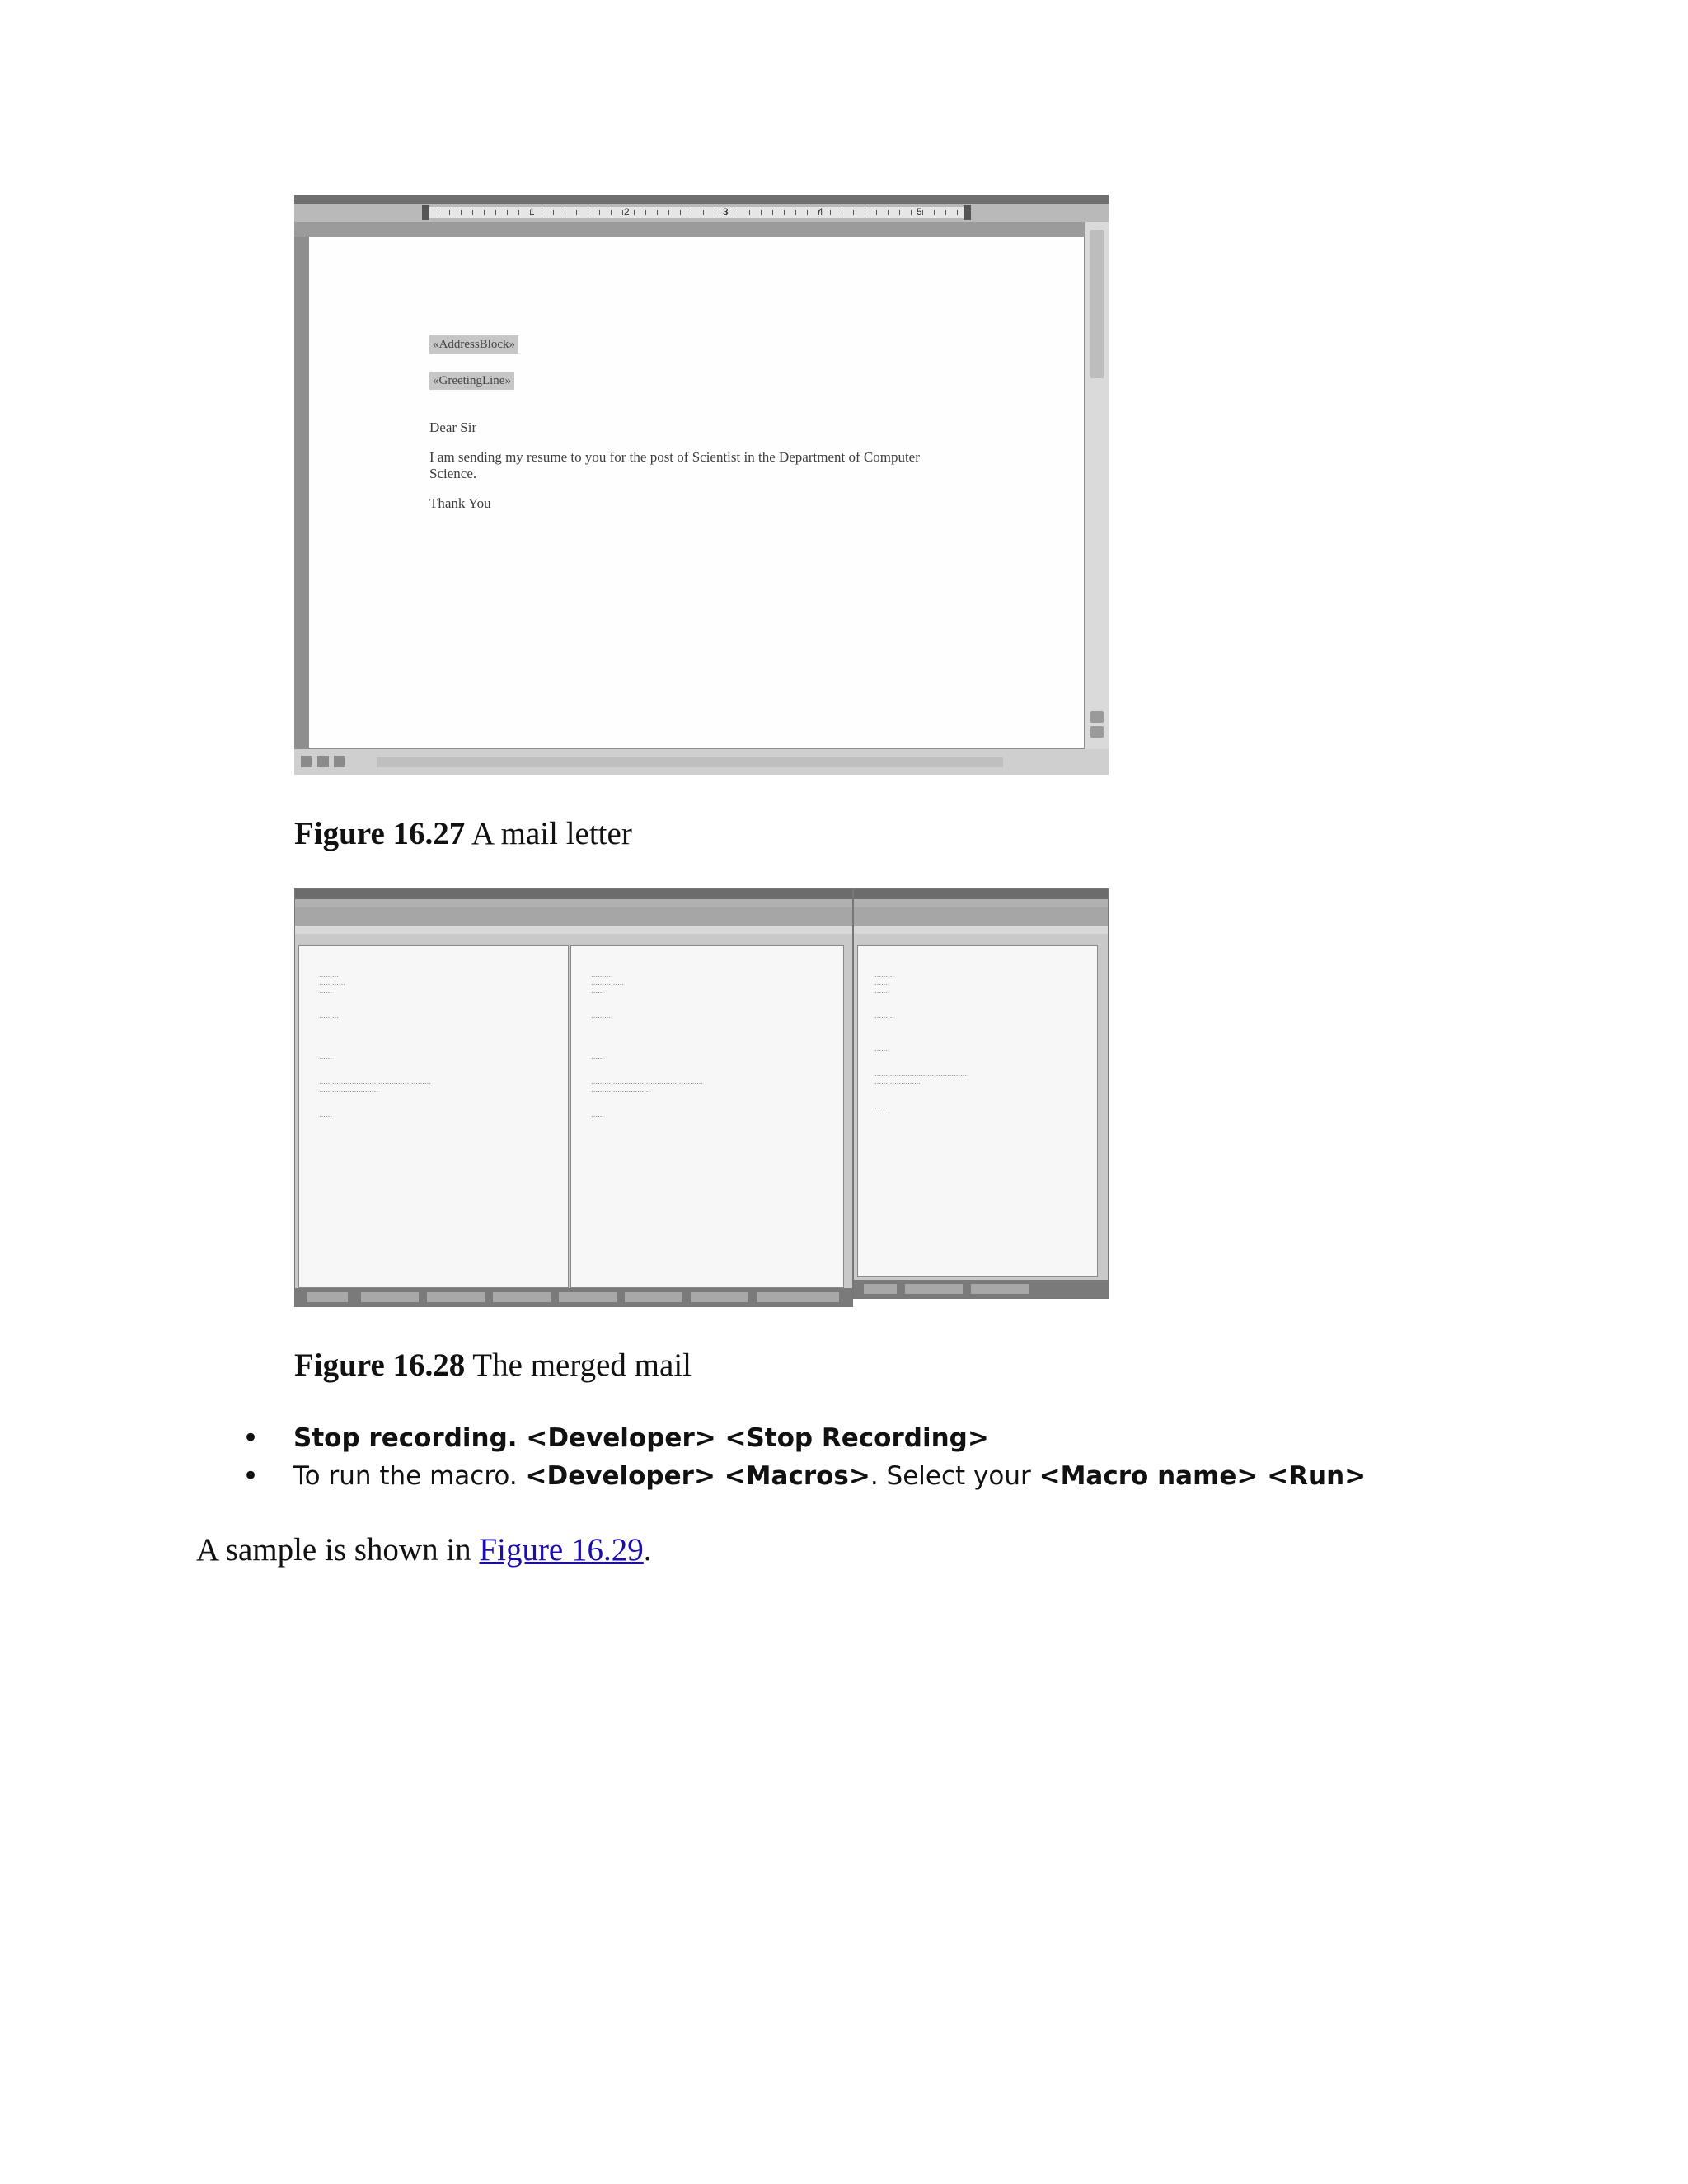 Image resolution: width=1688 pixels, height=2184 pixels. I want to click on body-paragraph: A sample is shown in Figure 16.29., so click(424, 1550).